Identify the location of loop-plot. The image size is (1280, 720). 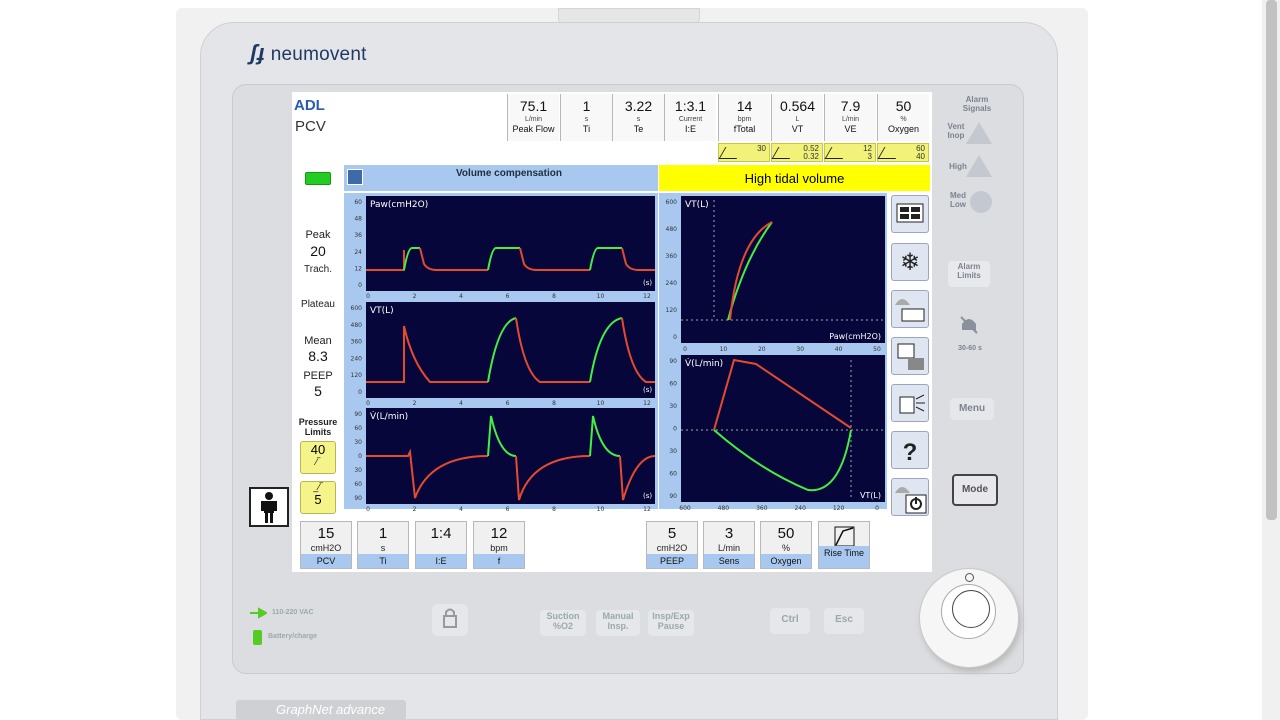
(783, 269).